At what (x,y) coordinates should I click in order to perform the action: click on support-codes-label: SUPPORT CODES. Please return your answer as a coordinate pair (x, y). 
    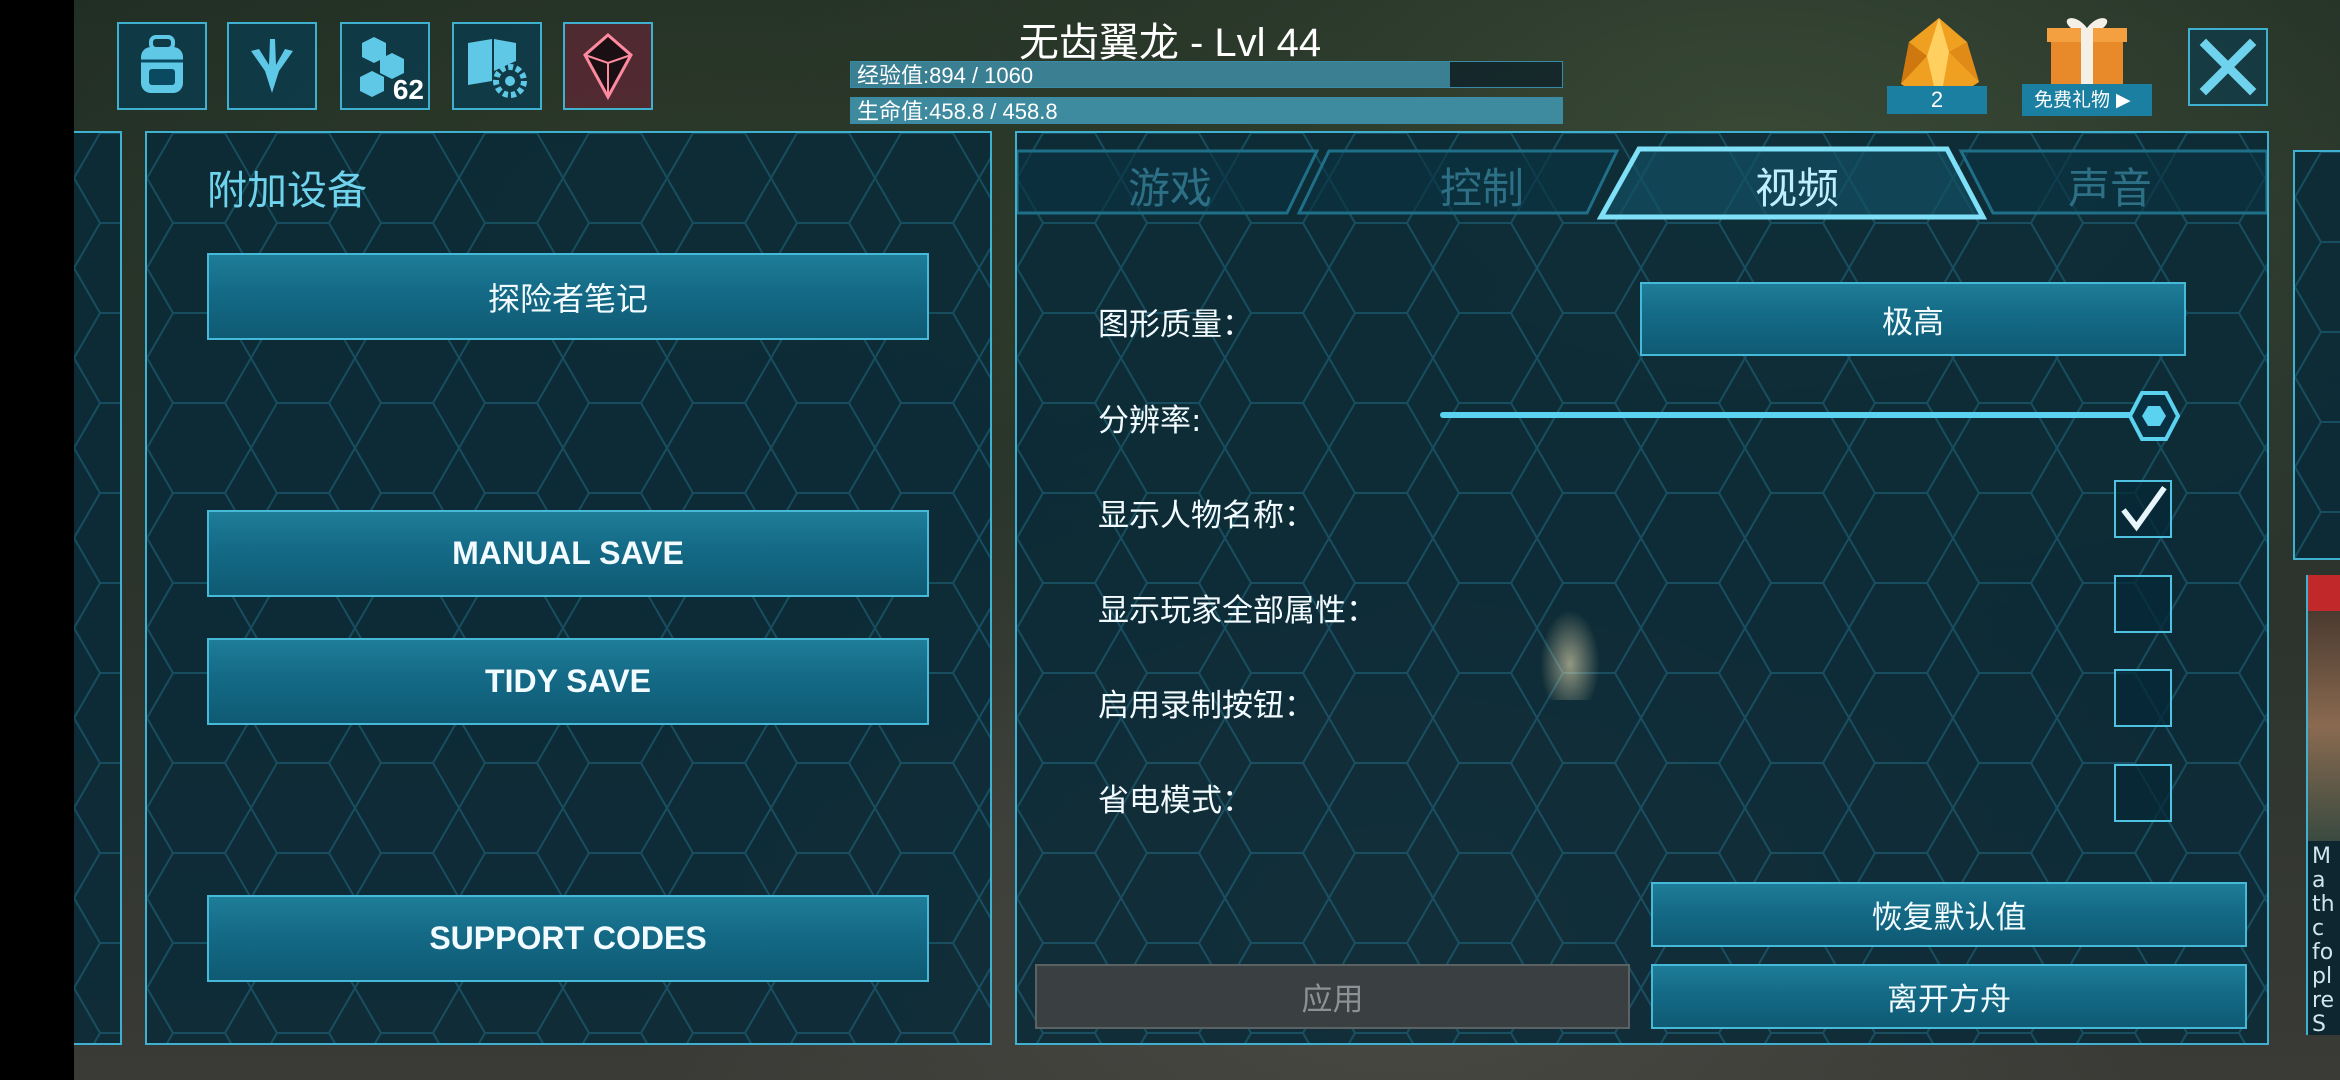
    Looking at the image, I should click on (568, 938).